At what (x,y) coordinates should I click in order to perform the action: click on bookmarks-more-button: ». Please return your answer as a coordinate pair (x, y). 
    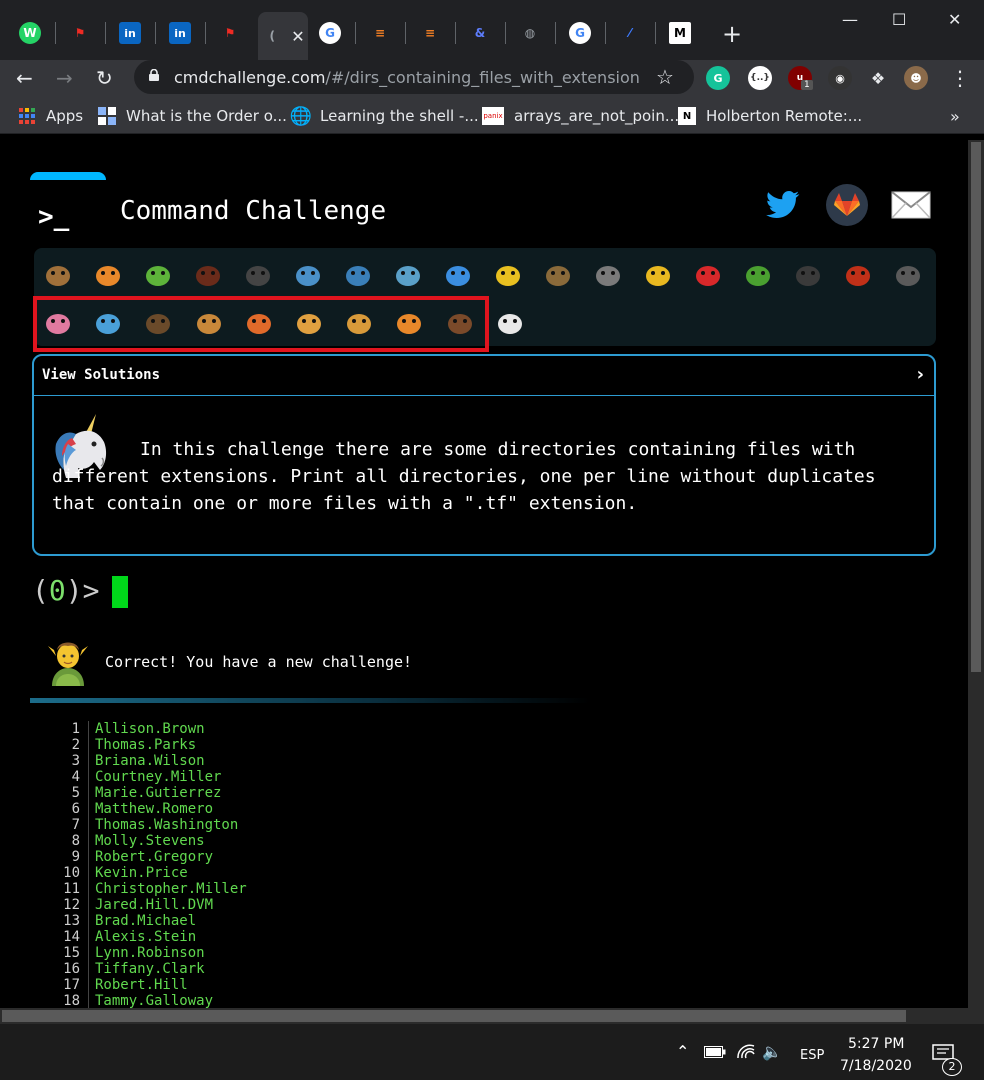
    Looking at the image, I should click on (955, 116).